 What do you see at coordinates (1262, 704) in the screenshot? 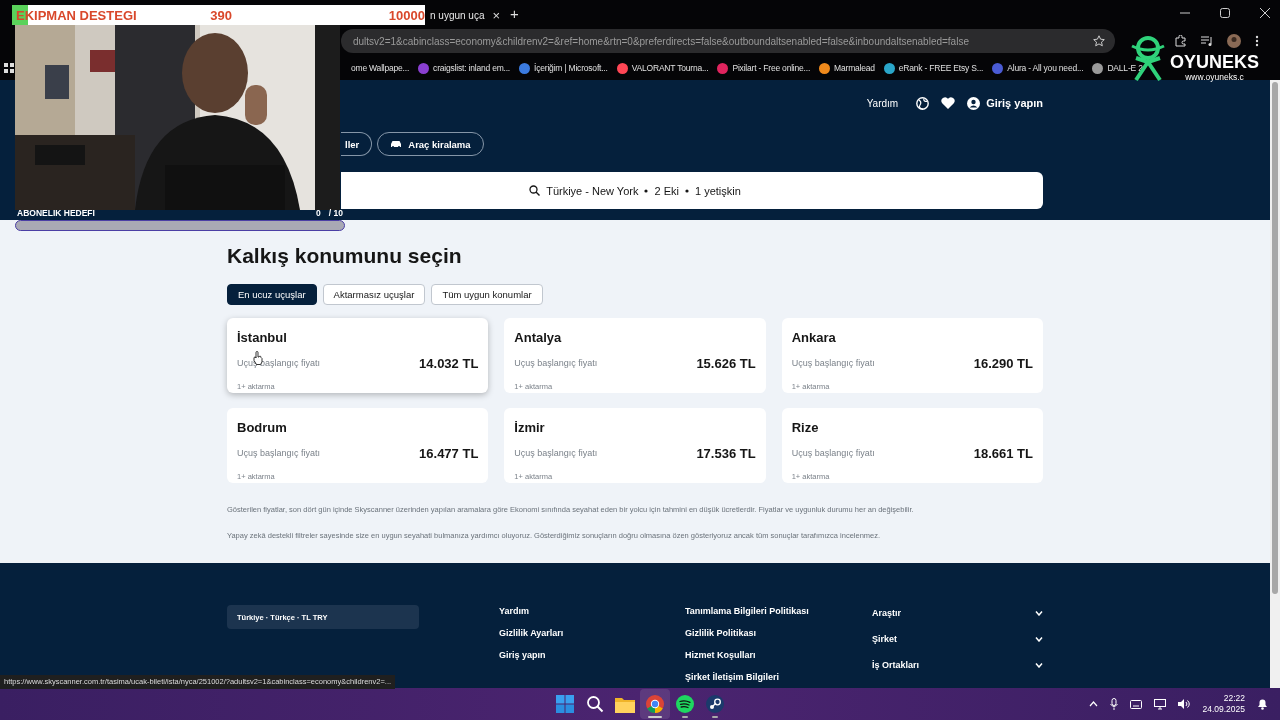
I see `bell-icon` at bounding box center [1262, 704].